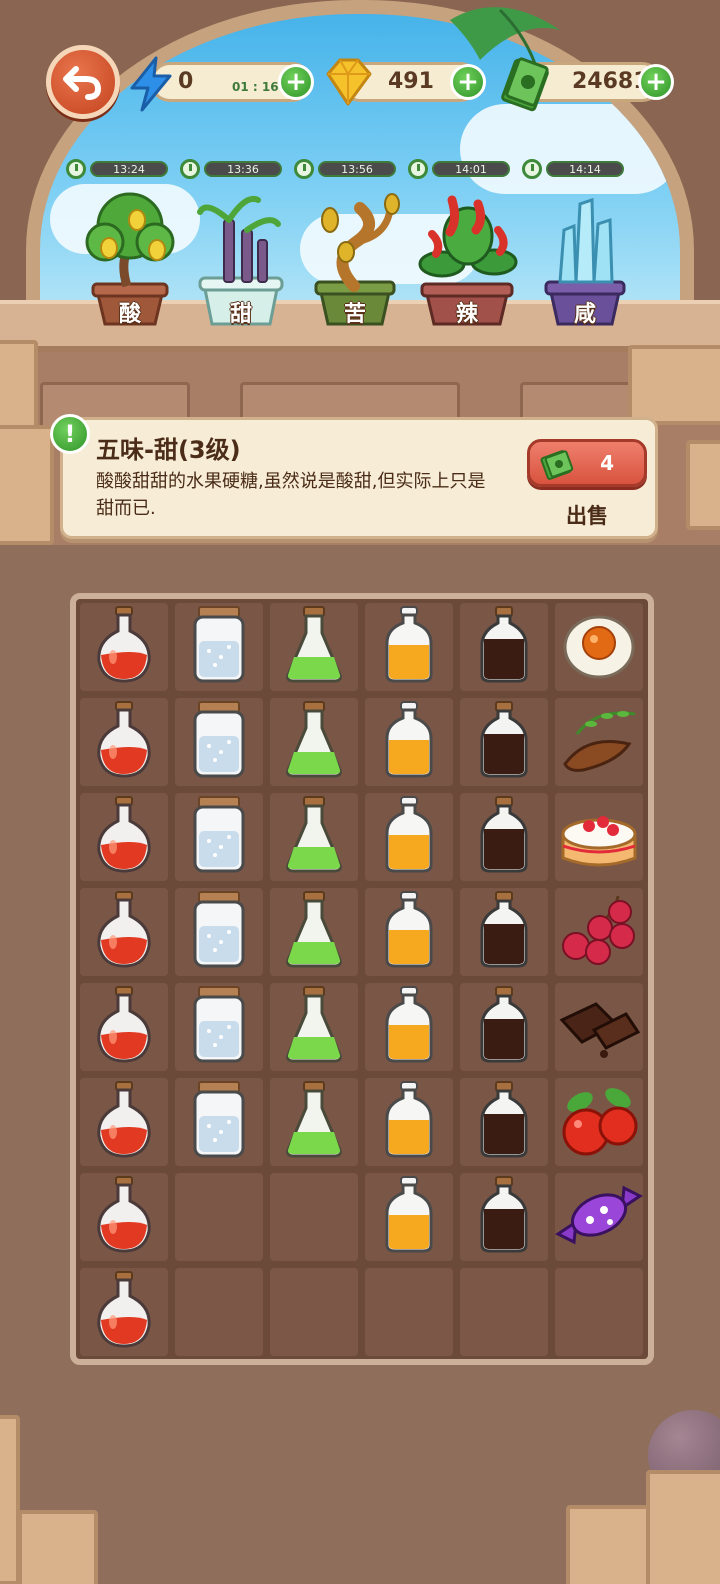 Image resolution: width=720 pixels, height=1584 pixels. What do you see at coordinates (585, 260) in the screenshot?
I see `plant-salty: 咸` at bounding box center [585, 260].